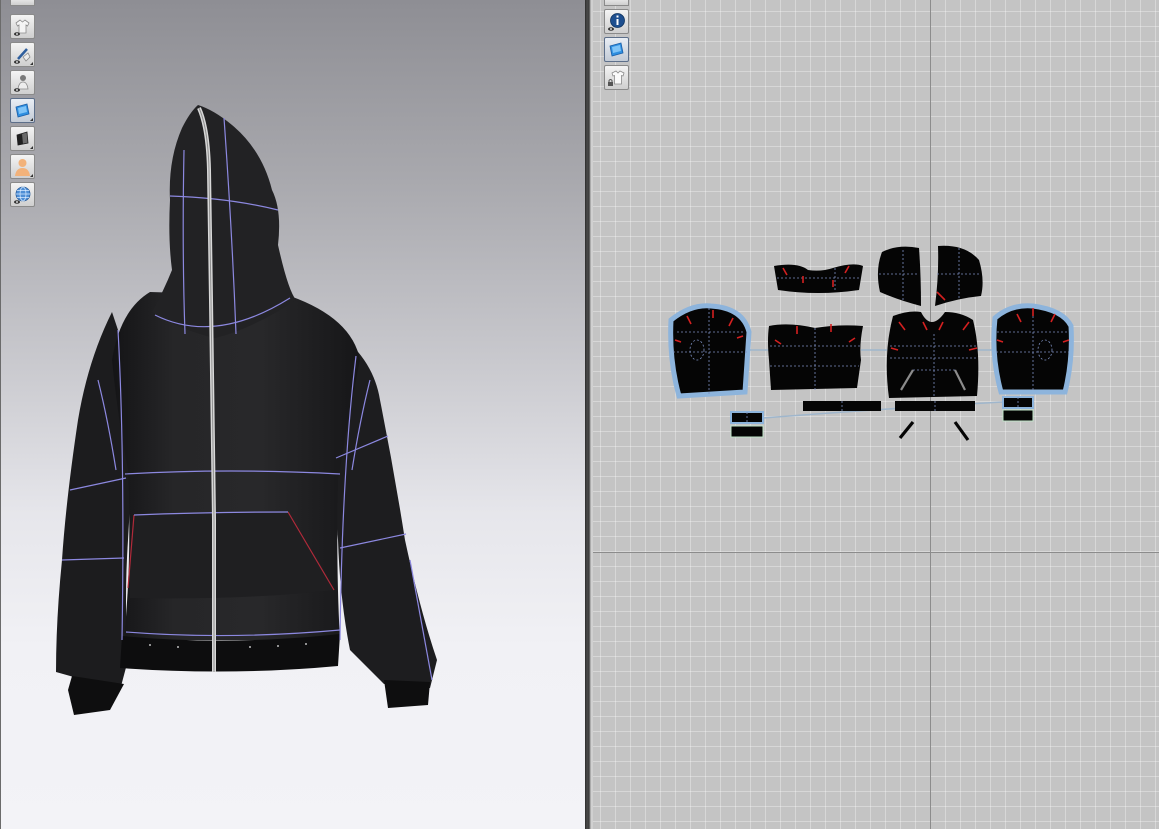 The width and height of the screenshot is (1159, 829). I want to click on right-cuff, so click(407, 694).